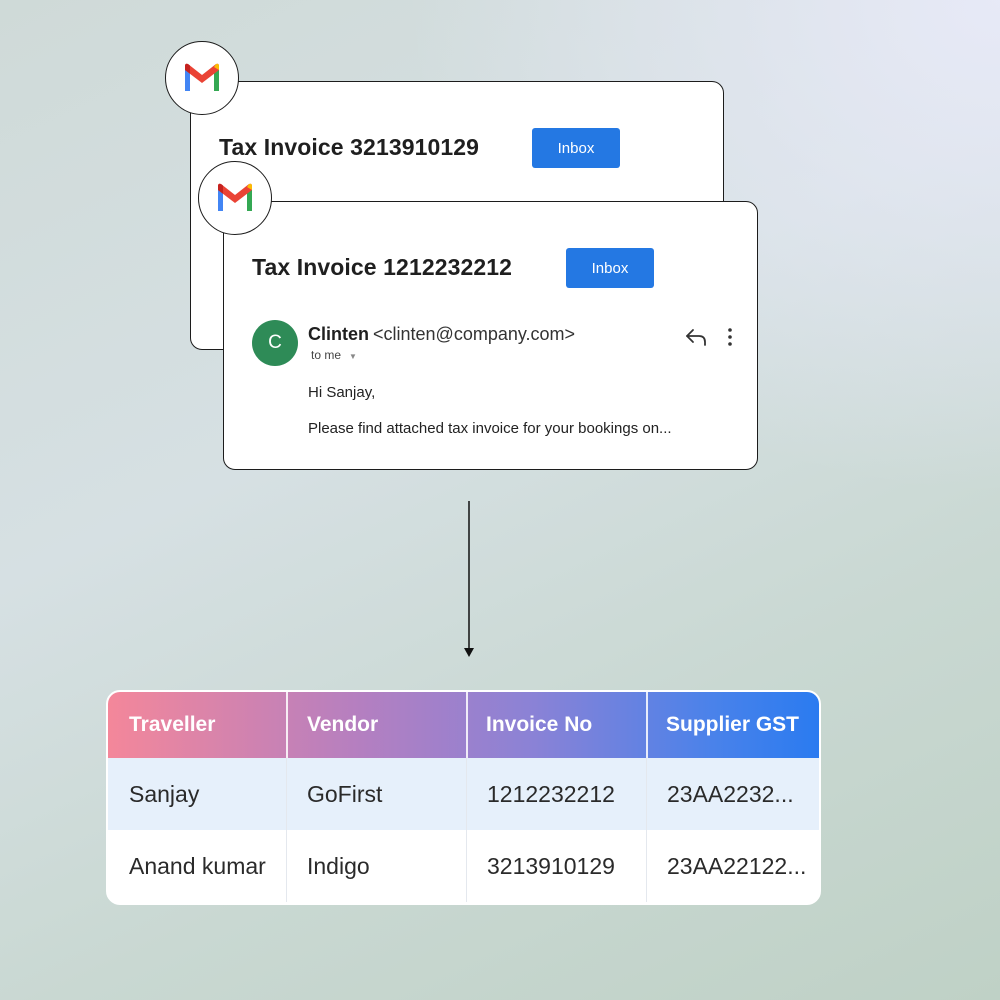 This screenshot has height=1000, width=1000. Describe the element at coordinates (197, 865) in the screenshot. I see `cell-traveller: Anand kumar` at that location.